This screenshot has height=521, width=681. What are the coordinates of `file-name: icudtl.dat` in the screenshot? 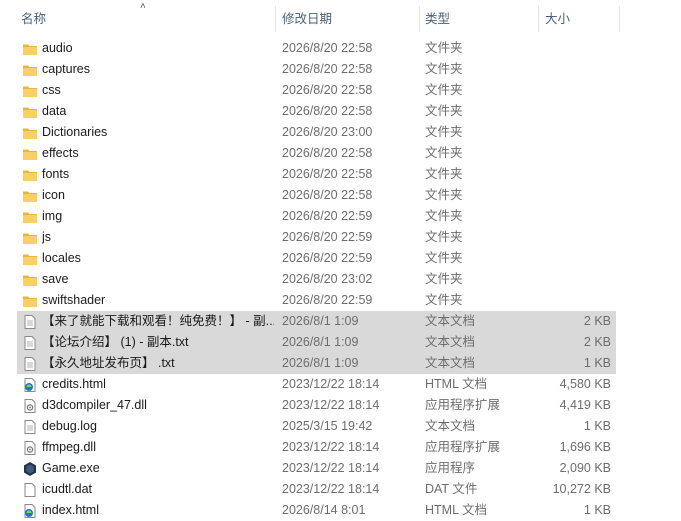 It's located at (67, 489).